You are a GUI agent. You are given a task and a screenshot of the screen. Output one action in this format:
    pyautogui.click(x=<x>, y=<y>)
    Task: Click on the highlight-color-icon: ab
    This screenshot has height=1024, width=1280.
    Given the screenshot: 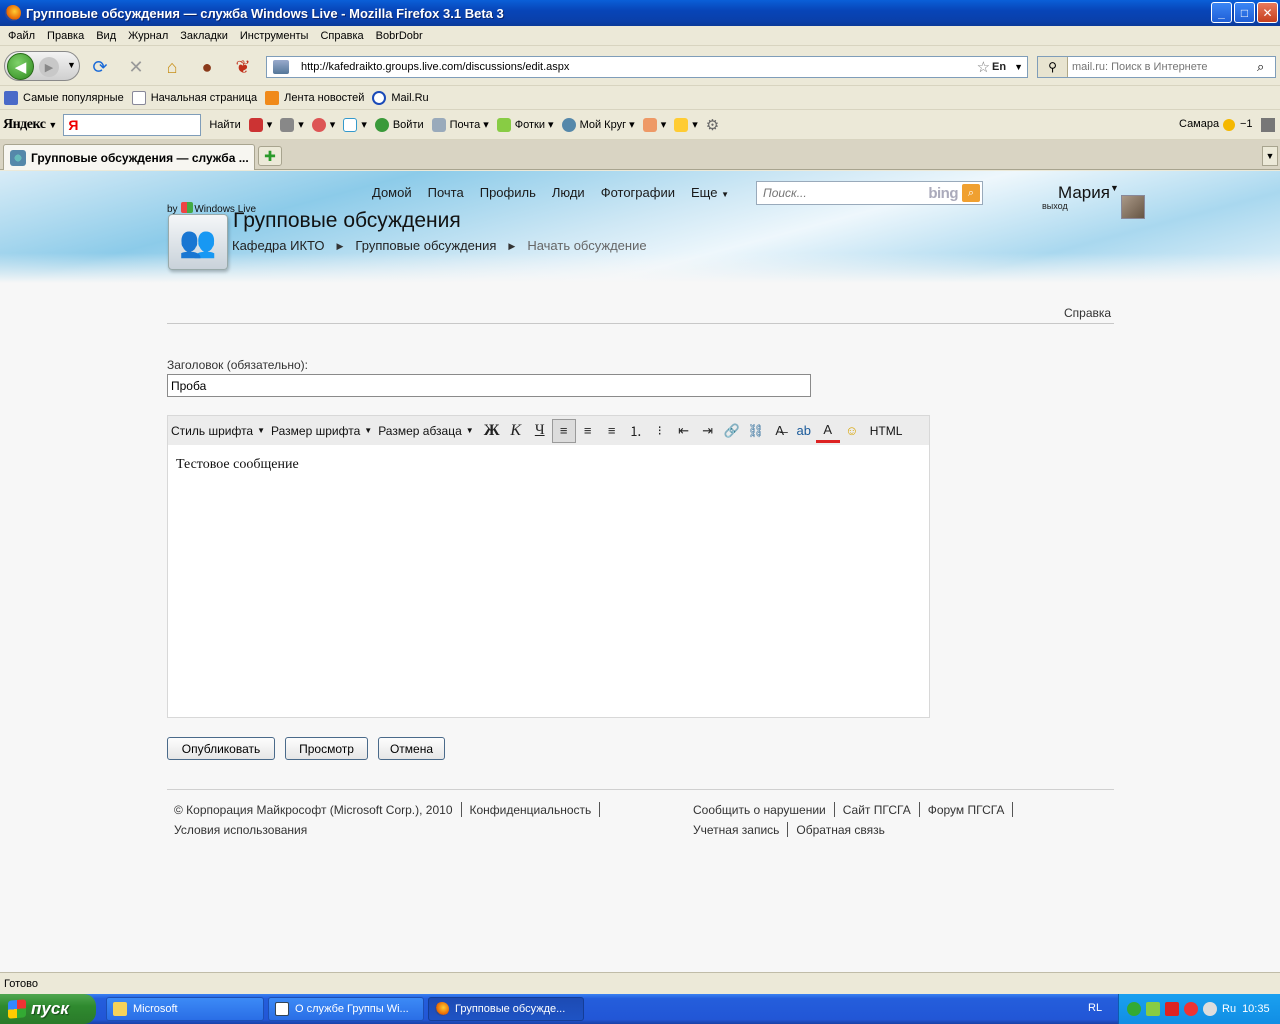 What is the action you would take?
    pyautogui.click(x=804, y=431)
    